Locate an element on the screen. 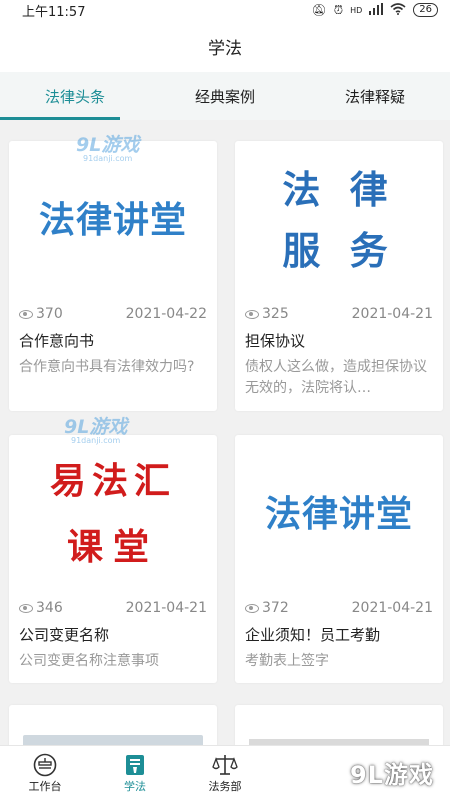  view-count: 346 is located at coordinates (49, 608).